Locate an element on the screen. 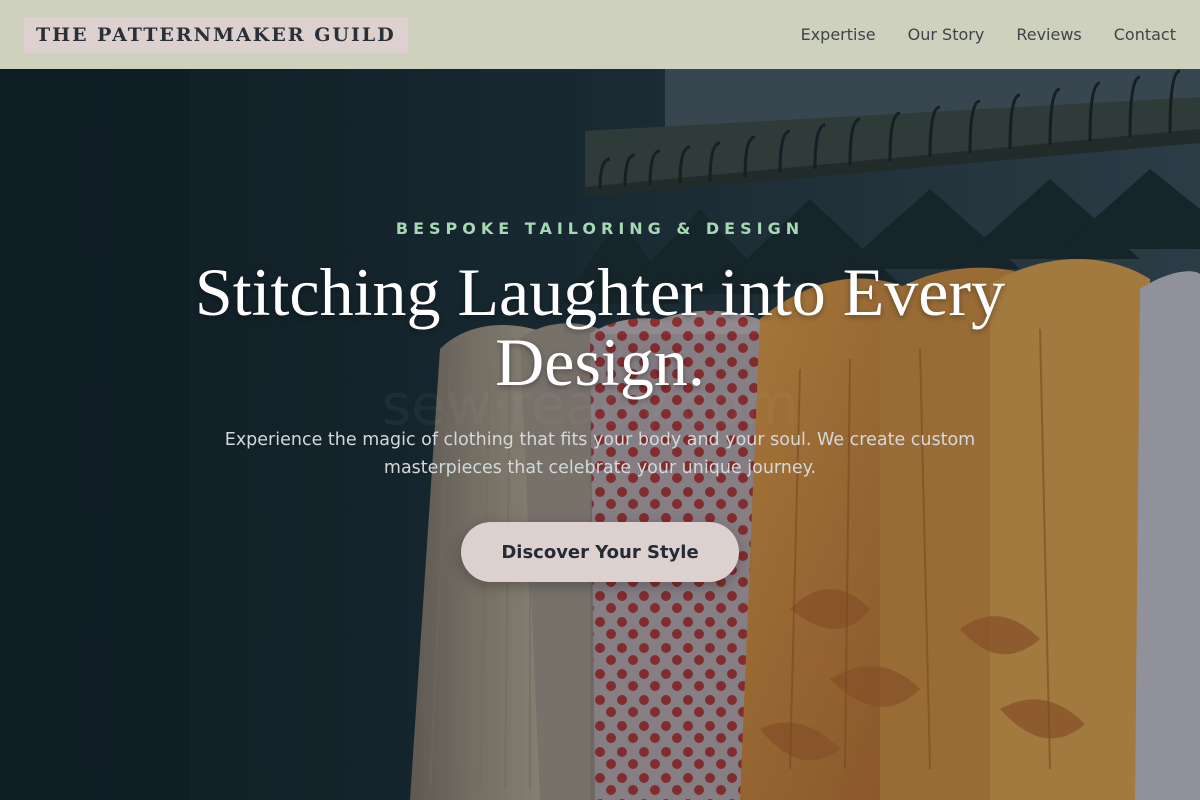 The image size is (1200, 800). nav-link-expertise: Expertise is located at coordinates (838, 34).